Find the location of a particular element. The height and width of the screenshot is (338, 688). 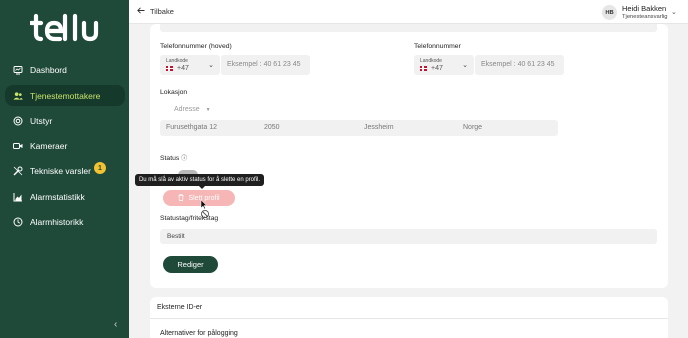

sidebar-item-alarmhistorikk: Alarmhistorikk is located at coordinates (65, 221).